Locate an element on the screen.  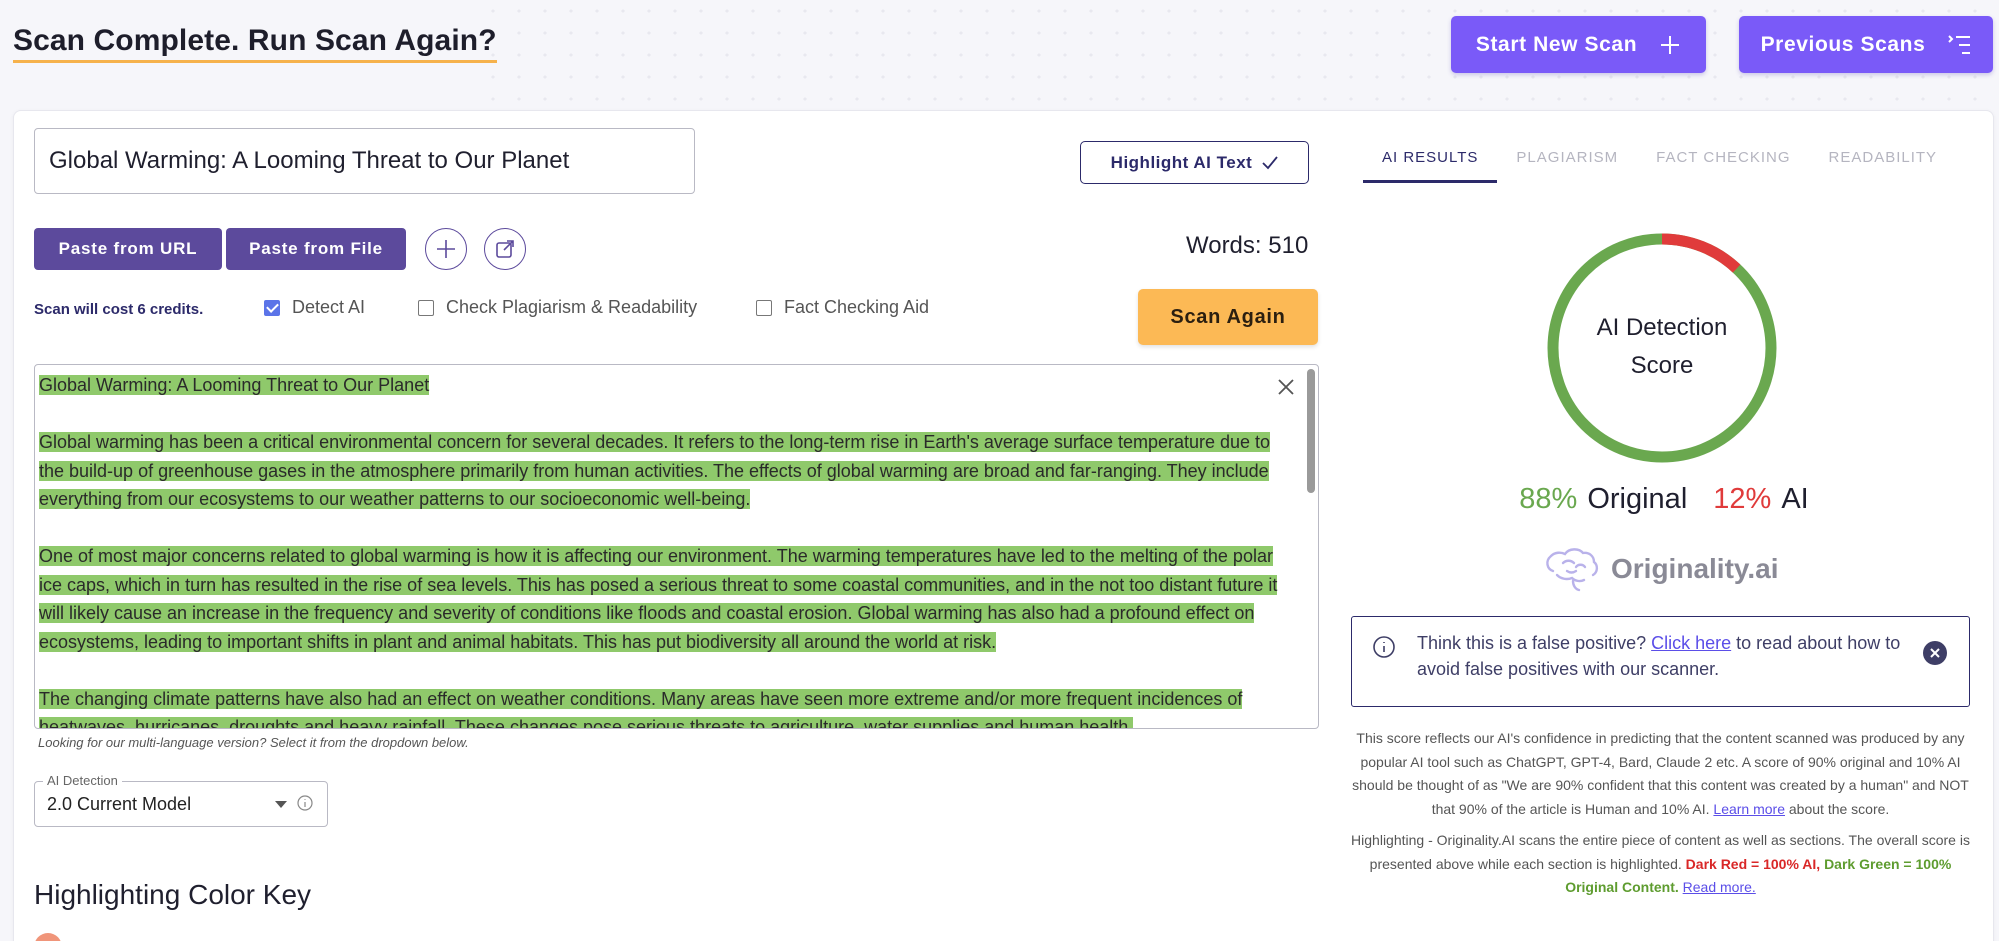
plagiarism-label: Check Plagiarism & Readability is located at coordinates (572, 307).